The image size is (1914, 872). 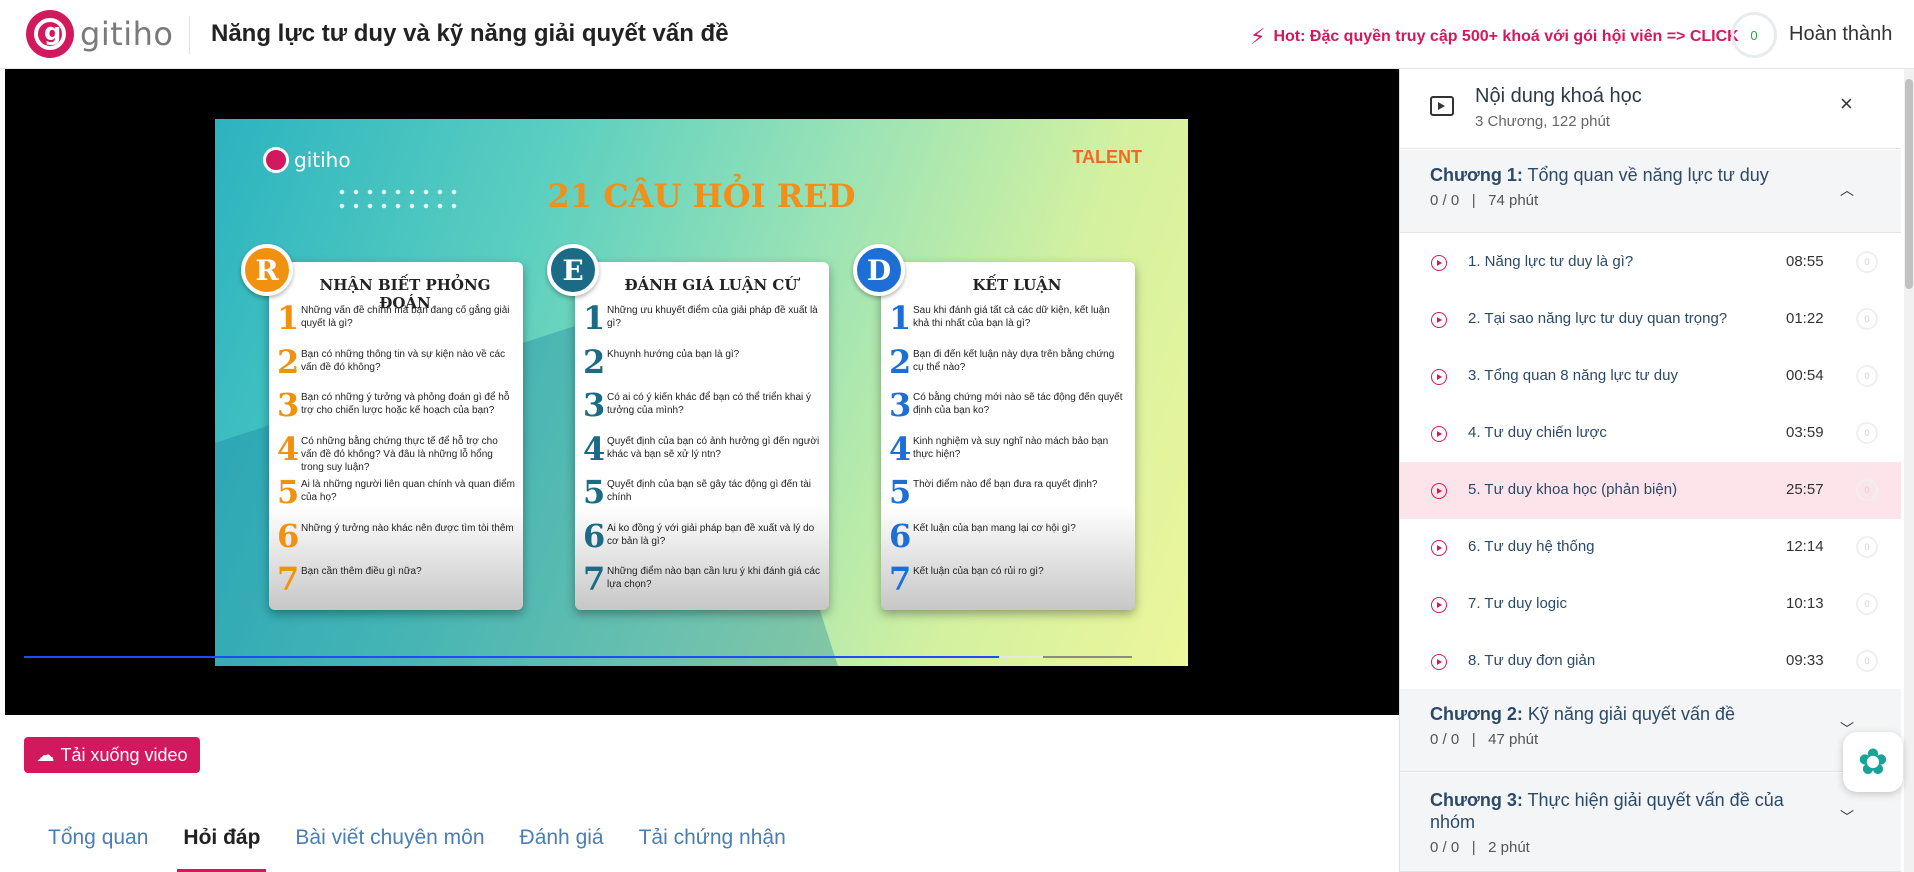 I want to click on lesson-item: 1. Năng lực tư duy là gì? 08:55 0, so click(x=1650, y=262).